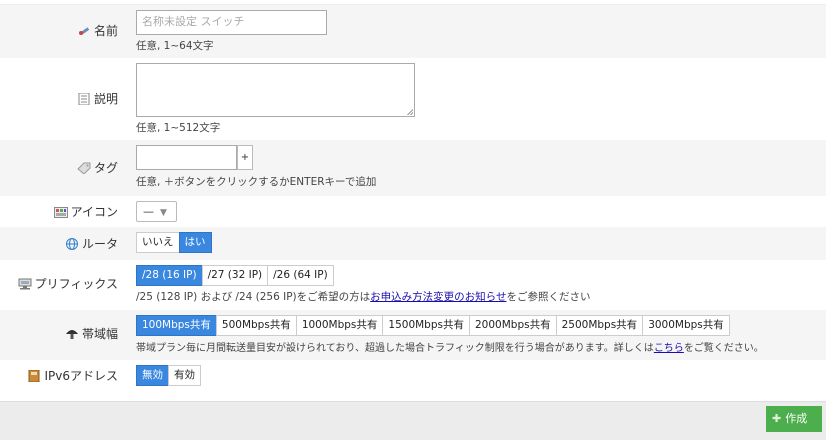 The image size is (826, 440). What do you see at coordinates (152, 375) in the screenshot?
I see `ipv6-disabled-button: 無効` at bounding box center [152, 375].